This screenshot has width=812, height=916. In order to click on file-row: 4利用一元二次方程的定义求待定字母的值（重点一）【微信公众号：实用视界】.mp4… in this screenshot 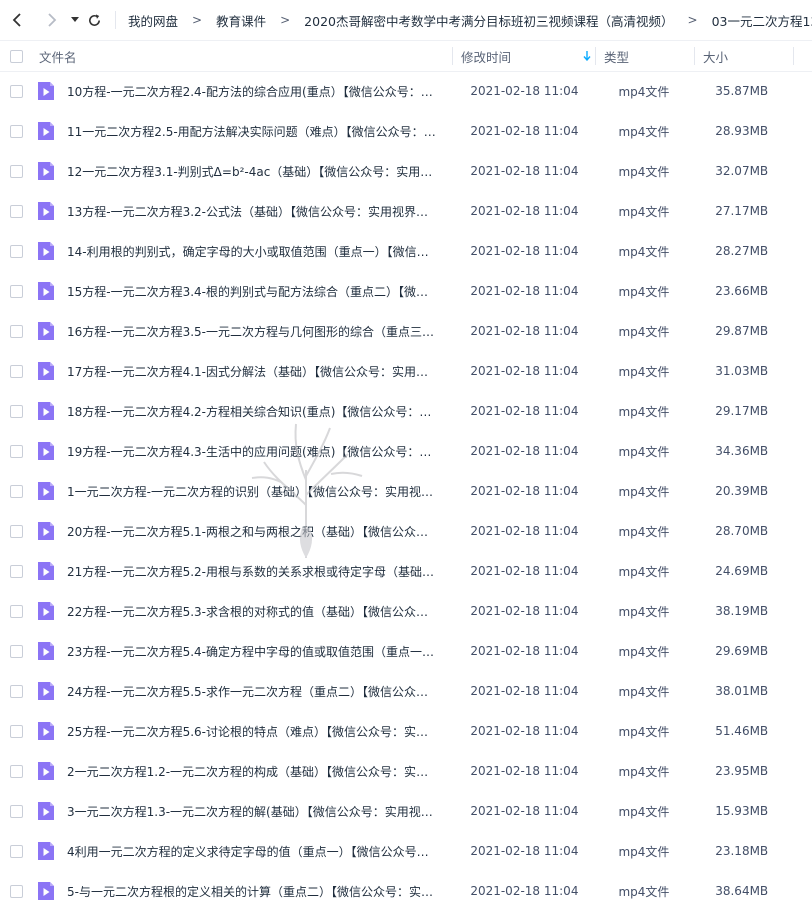, I will do `click(406, 851)`.